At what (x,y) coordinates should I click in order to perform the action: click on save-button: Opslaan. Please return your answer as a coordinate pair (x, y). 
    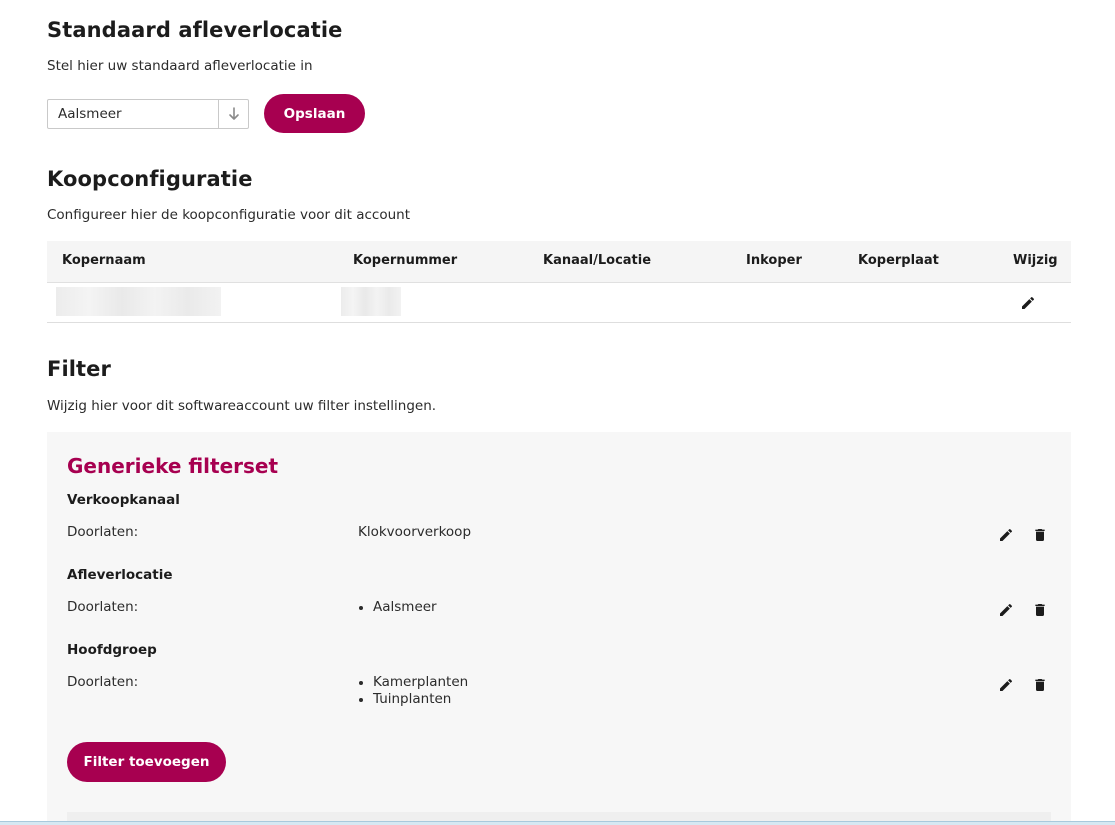
    Looking at the image, I should click on (314, 113).